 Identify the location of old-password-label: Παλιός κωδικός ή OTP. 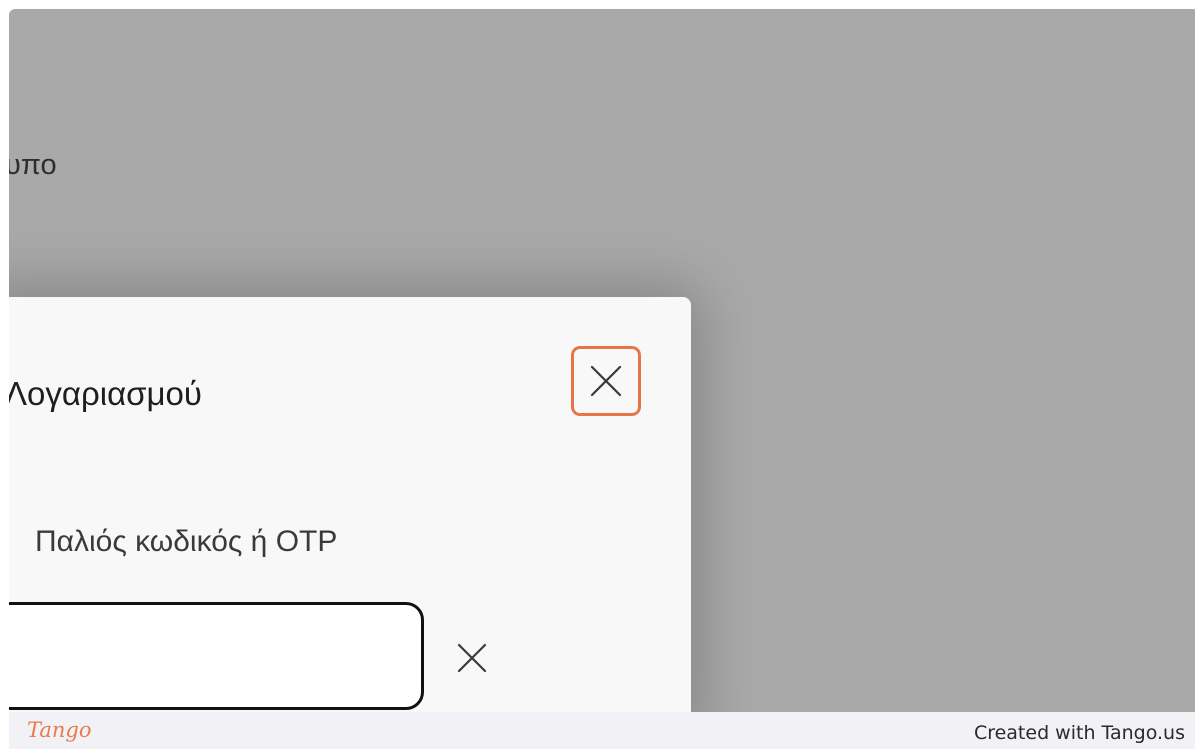
(186, 541).